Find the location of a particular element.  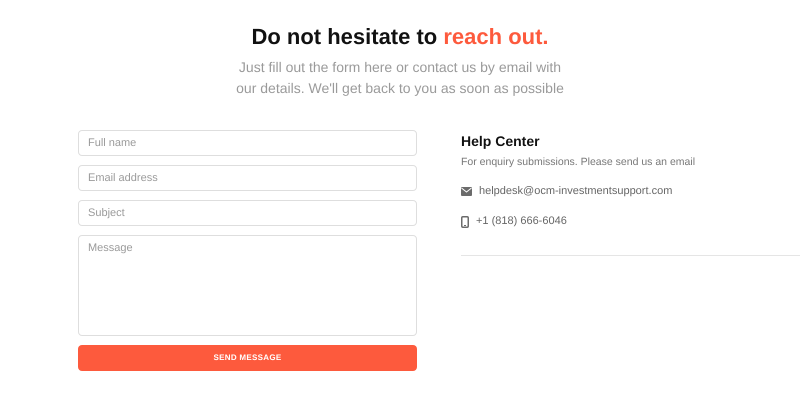

phone-icon is located at coordinates (465, 222).